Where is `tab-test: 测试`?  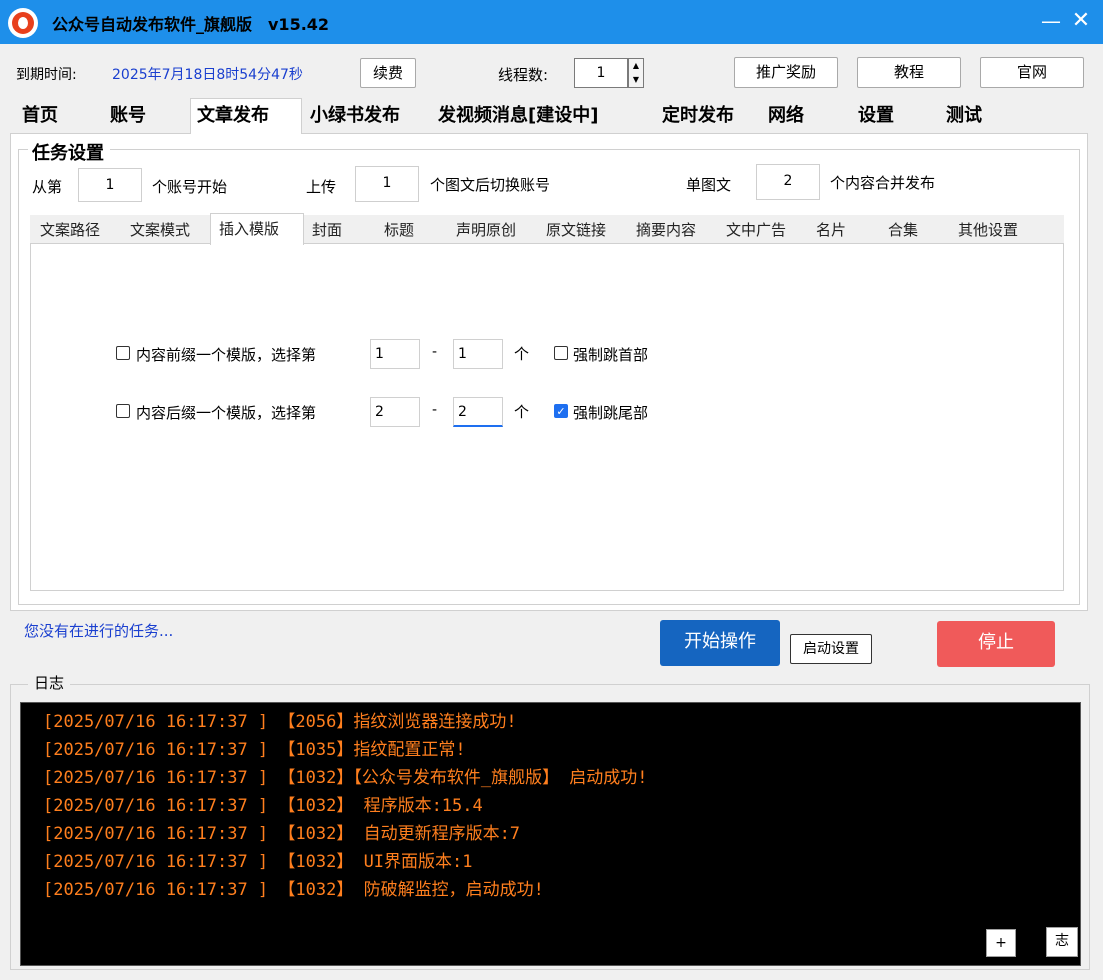 tab-test: 测试 is located at coordinates (983, 116).